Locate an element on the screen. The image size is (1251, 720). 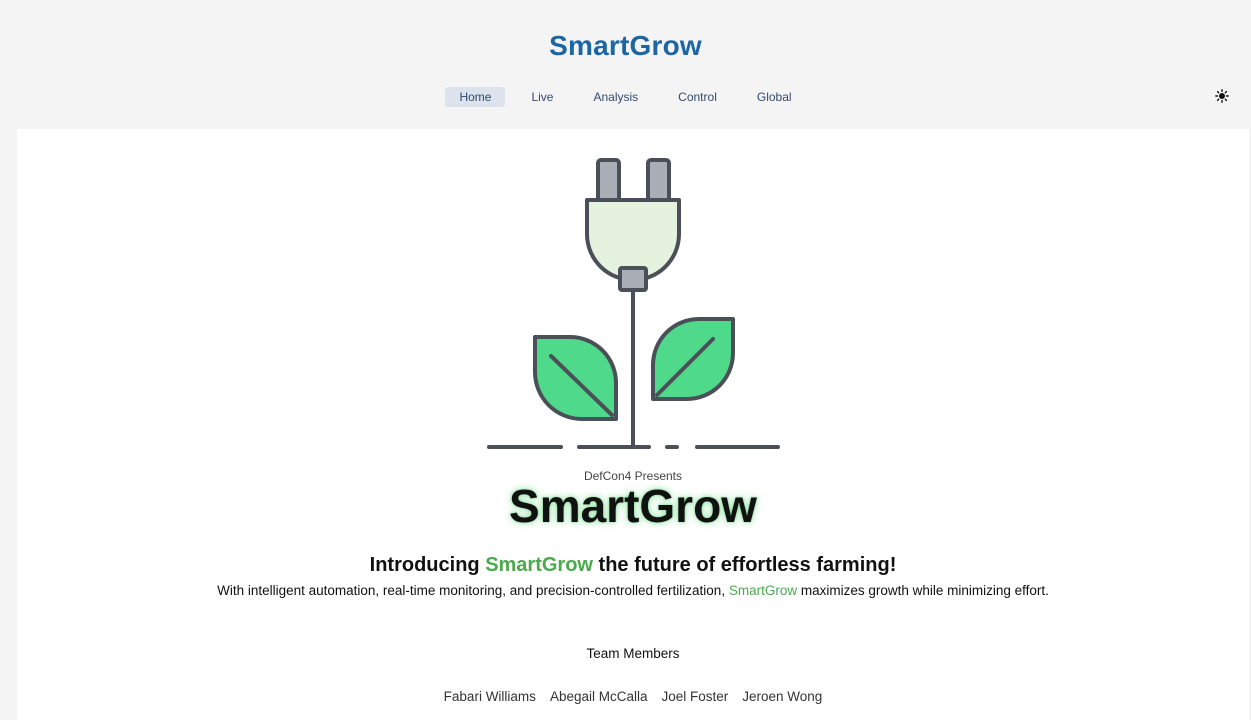
team-member: Jeroen Wong is located at coordinates (782, 696).